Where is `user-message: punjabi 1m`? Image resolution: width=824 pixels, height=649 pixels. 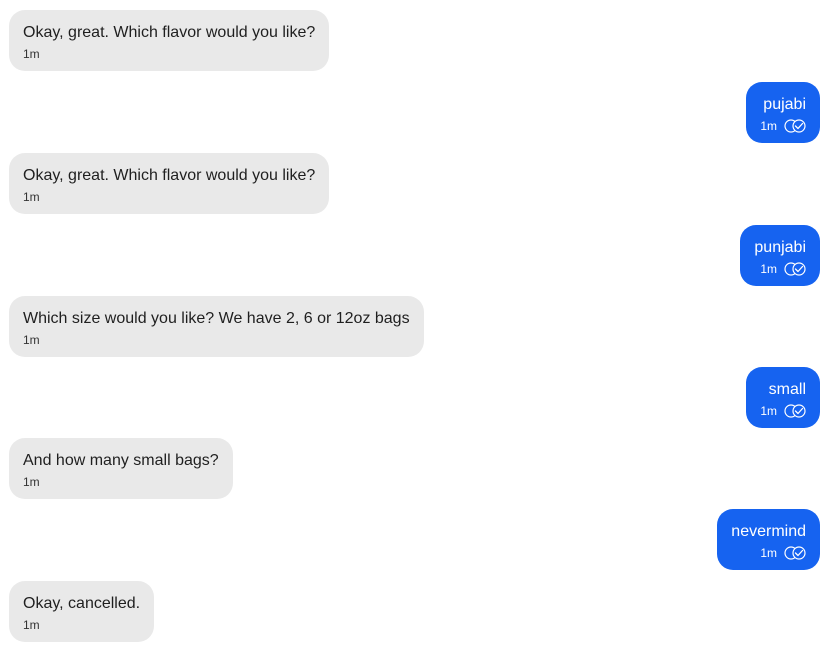
user-message: punjabi 1m is located at coordinates (780, 255).